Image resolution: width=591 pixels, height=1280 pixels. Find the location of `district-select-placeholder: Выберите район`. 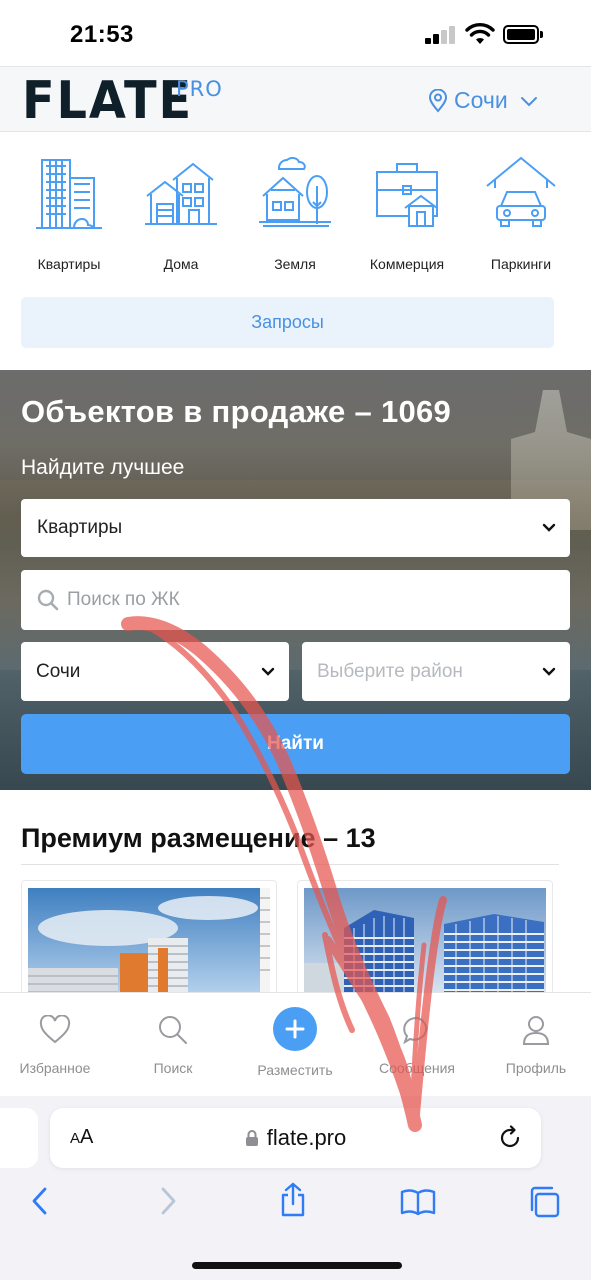

district-select-placeholder: Выберите район is located at coordinates (390, 671).